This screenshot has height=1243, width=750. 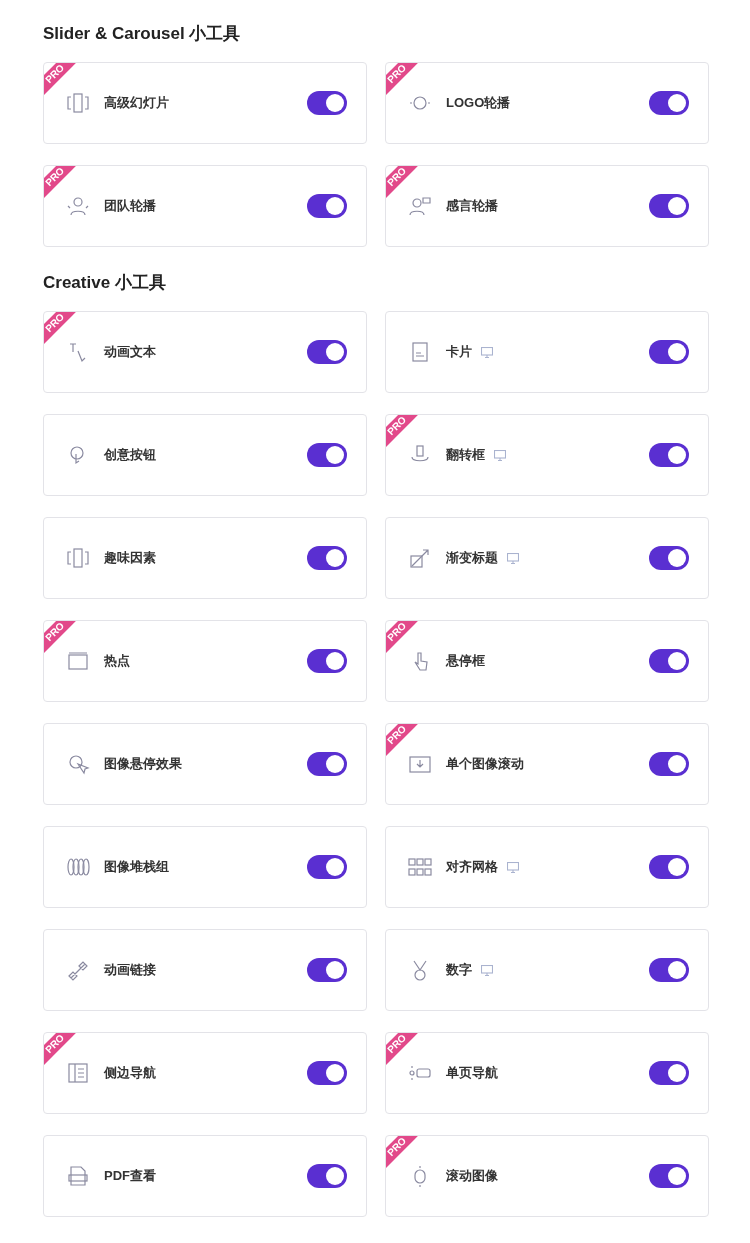 I want to click on widget-label: 创意按钮, so click(x=130, y=455).